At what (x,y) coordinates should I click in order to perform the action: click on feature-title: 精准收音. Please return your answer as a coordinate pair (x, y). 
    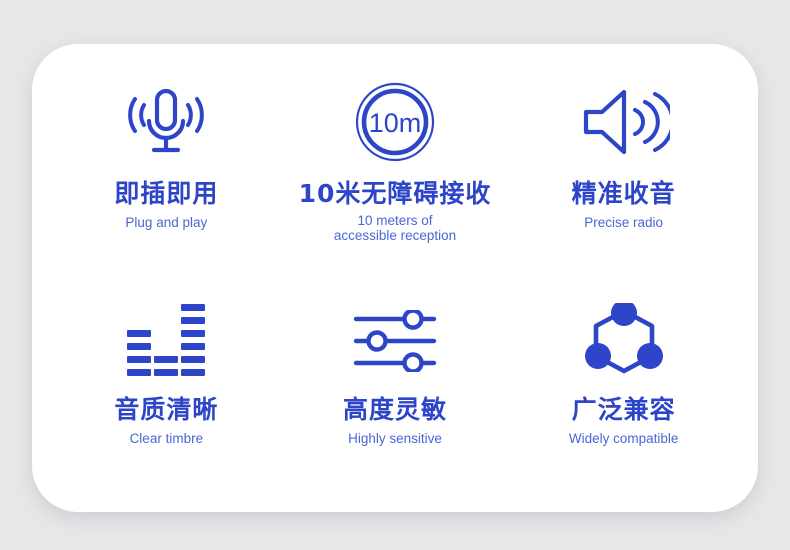
    Looking at the image, I should click on (623, 193).